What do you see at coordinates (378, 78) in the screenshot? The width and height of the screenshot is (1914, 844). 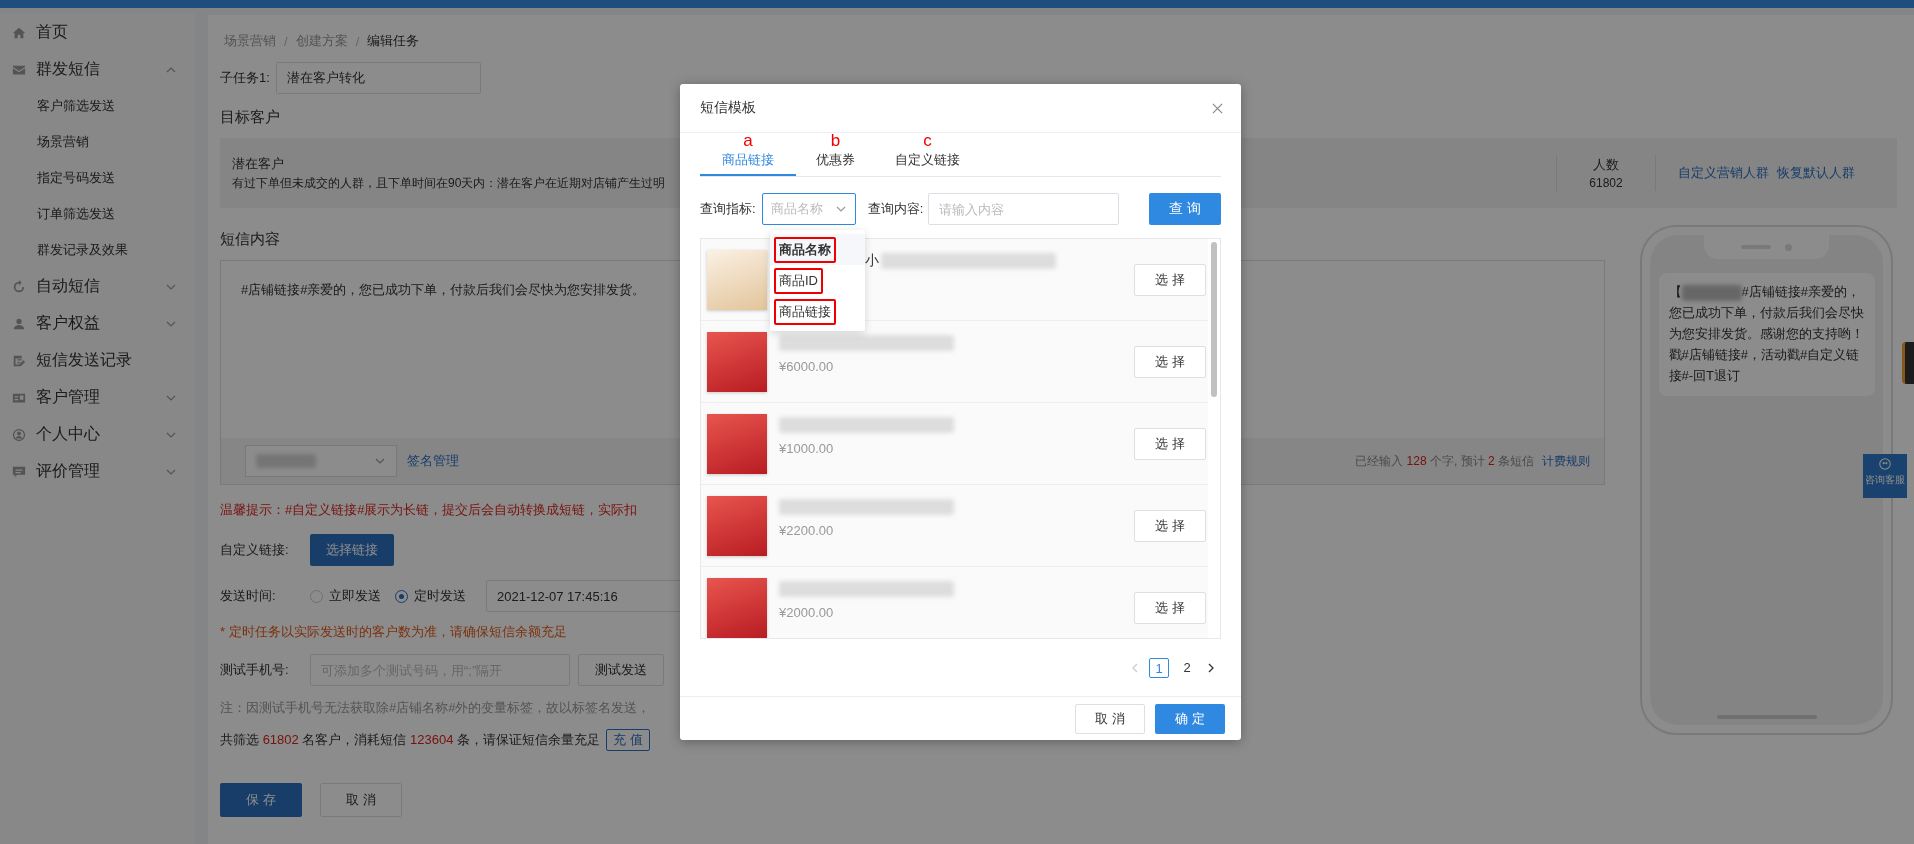 I see `subtask-input: 潜在客户转化` at bounding box center [378, 78].